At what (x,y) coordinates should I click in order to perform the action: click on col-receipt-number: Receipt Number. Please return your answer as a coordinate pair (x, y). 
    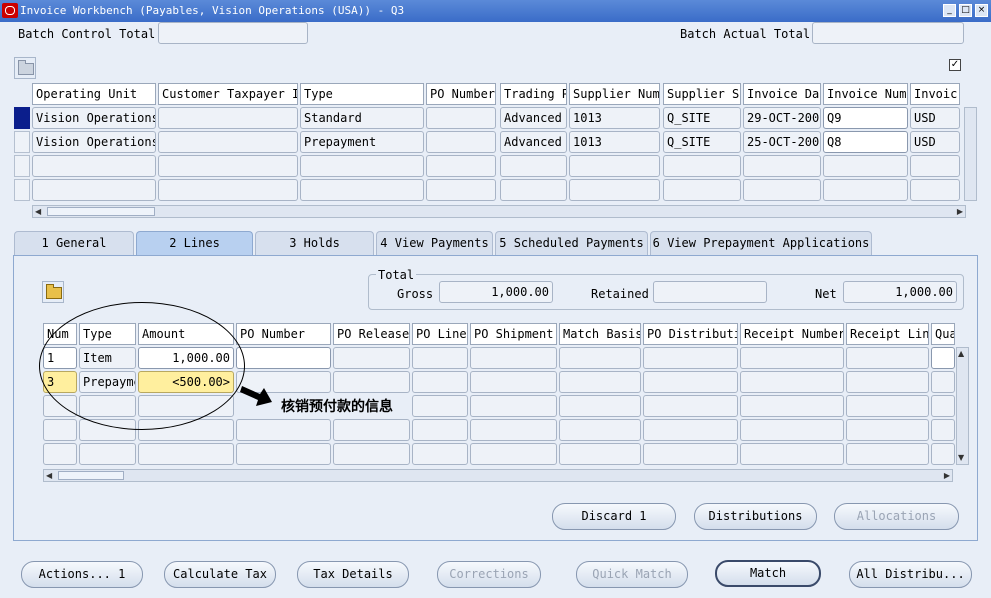
    Looking at the image, I should click on (792, 334).